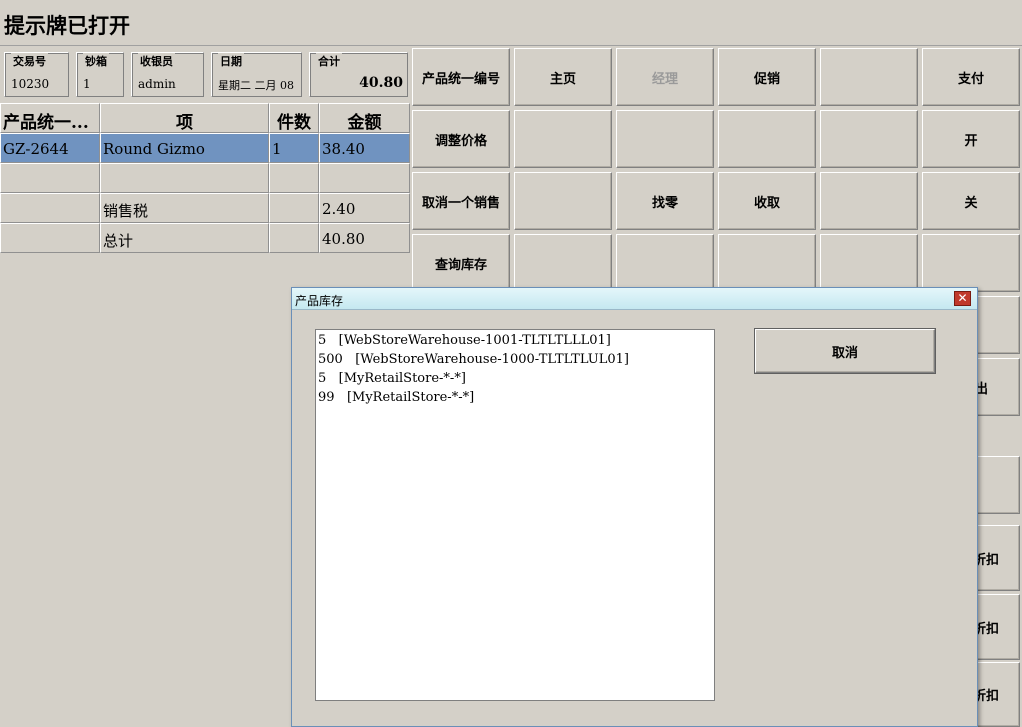  Describe the element at coordinates (100, 74) in the screenshot. I see `cash-drawer-box: 钞箱 1` at that location.